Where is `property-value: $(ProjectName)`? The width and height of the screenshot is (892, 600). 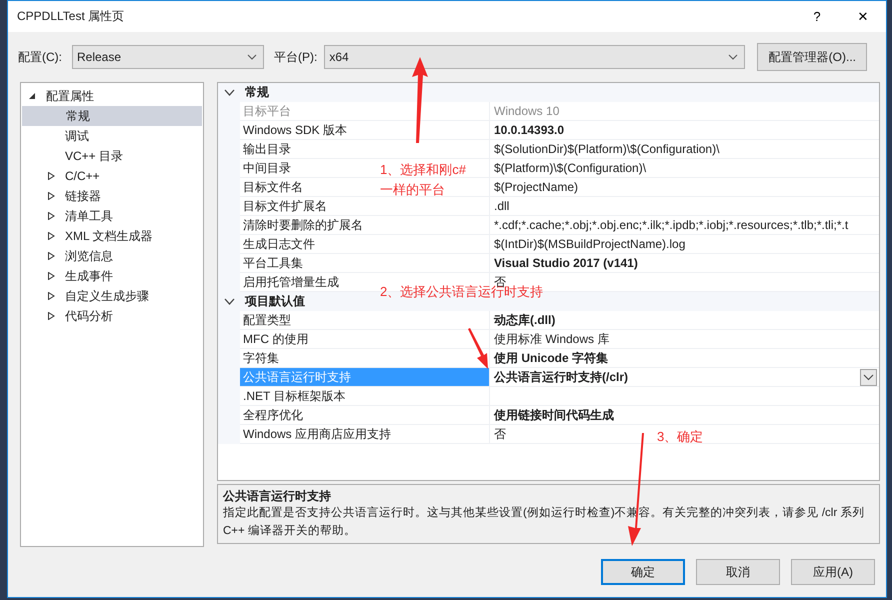
property-value: $(ProjectName) is located at coordinates (684, 187).